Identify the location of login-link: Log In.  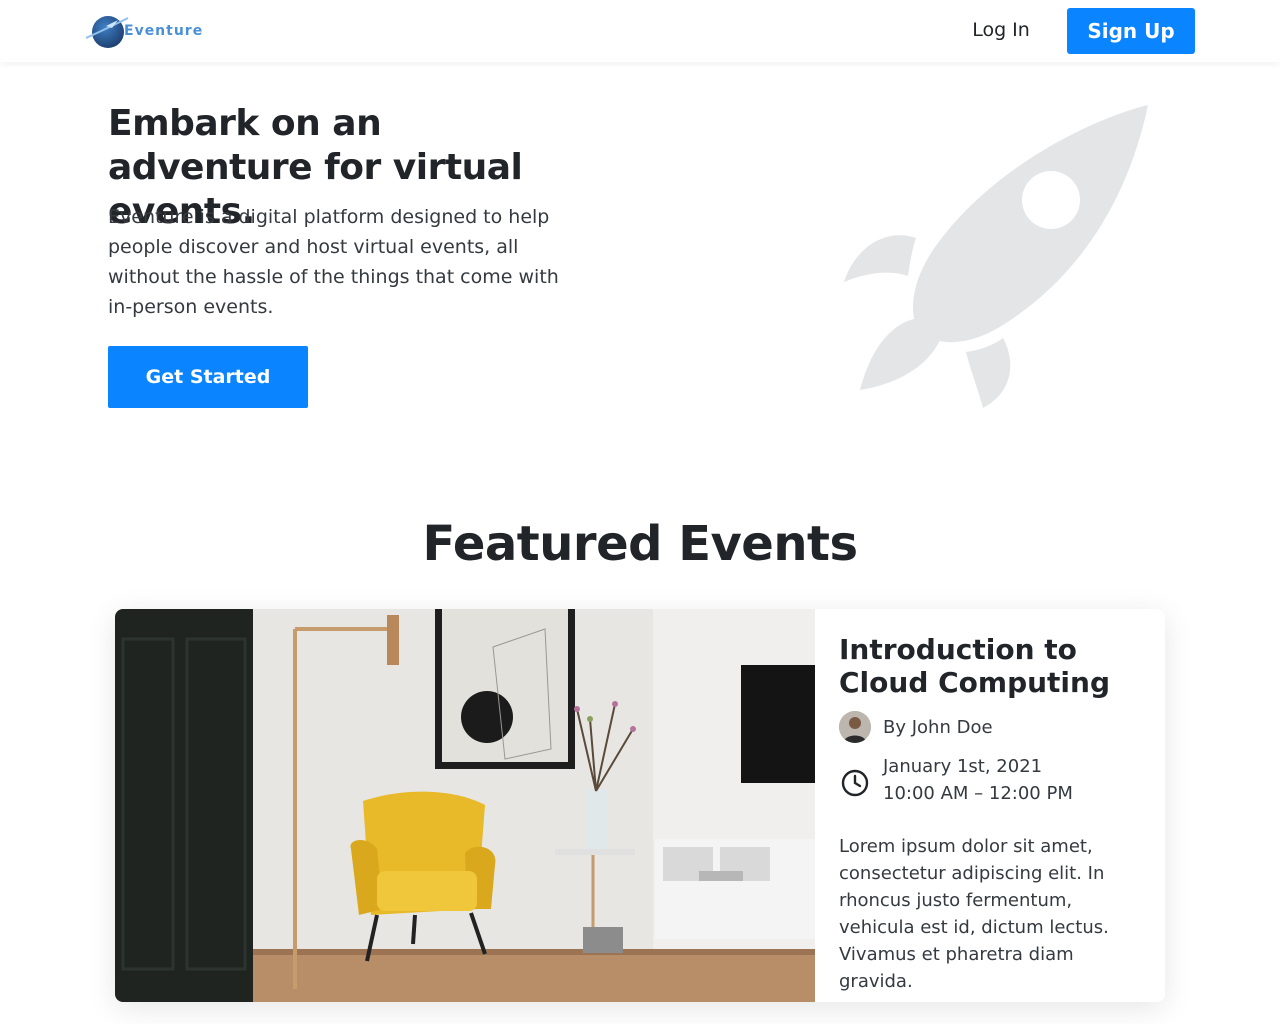
(1001, 30).